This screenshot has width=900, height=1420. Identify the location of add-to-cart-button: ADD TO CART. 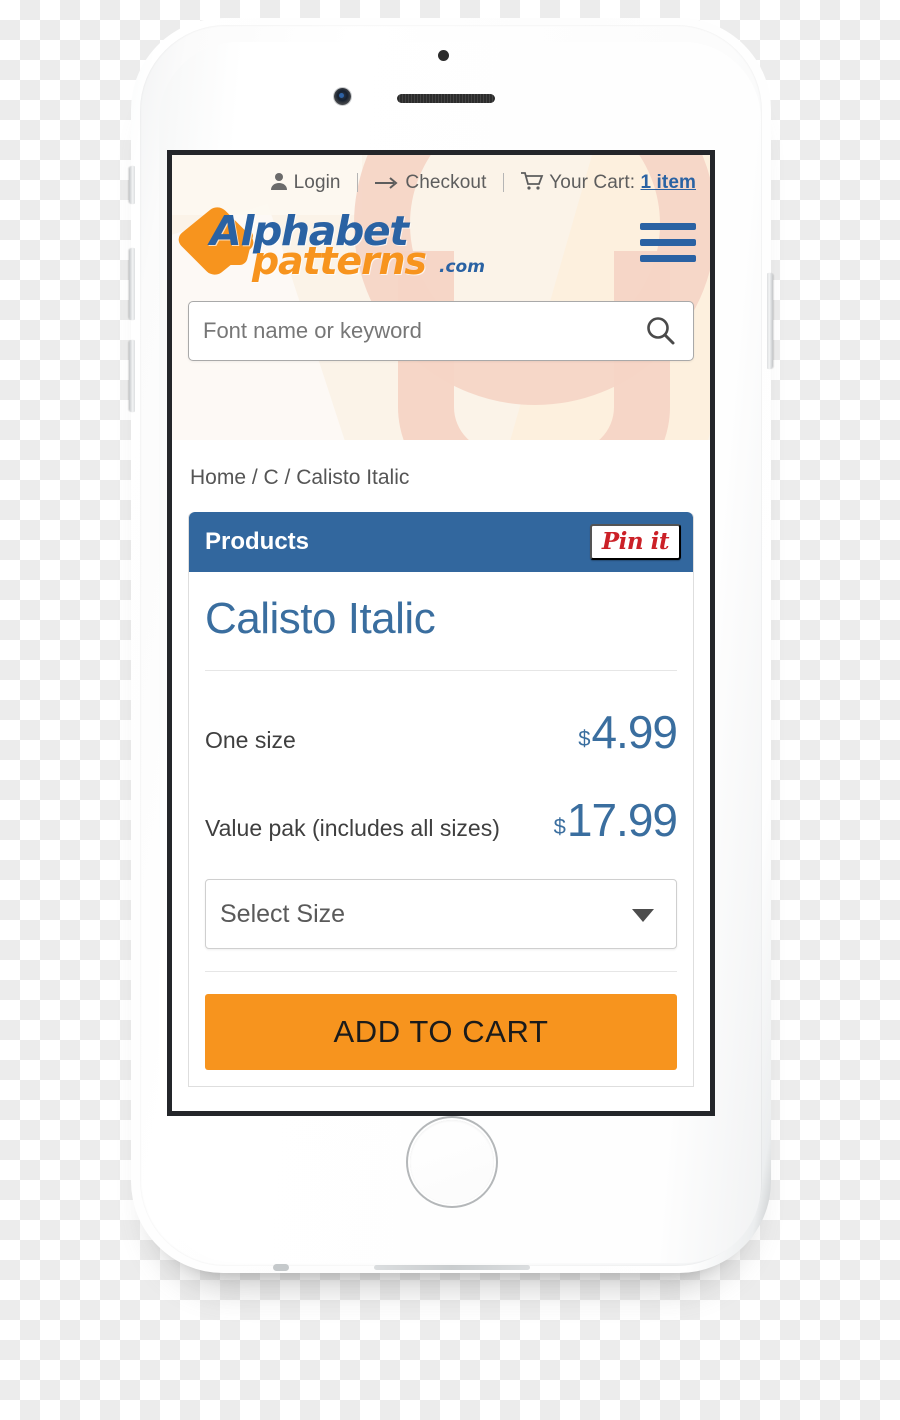
(441, 1032).